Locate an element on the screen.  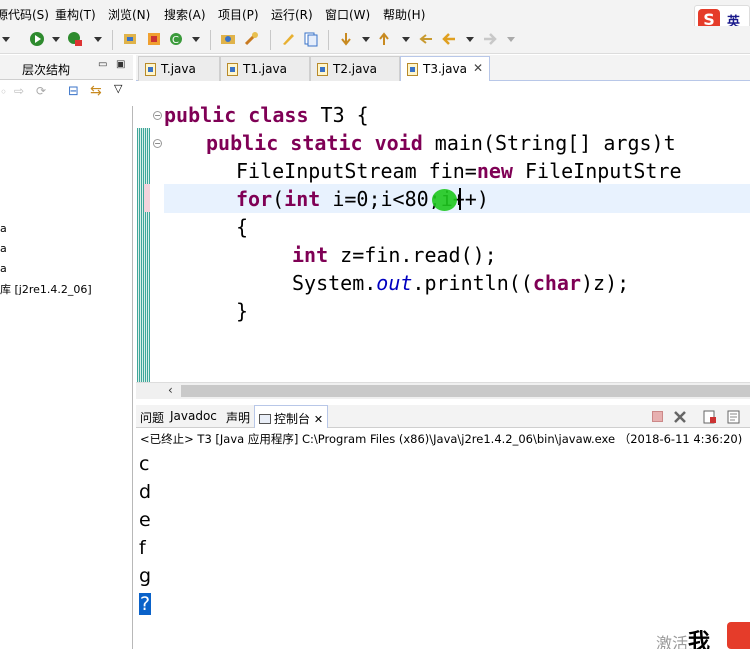
tab-console: 控制台 ✕ is located at coordinates (291, 416).